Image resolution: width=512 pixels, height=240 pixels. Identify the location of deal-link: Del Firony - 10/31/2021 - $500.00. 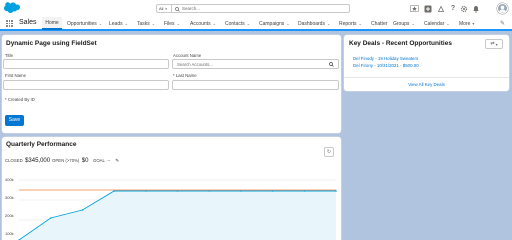
(386, 65).